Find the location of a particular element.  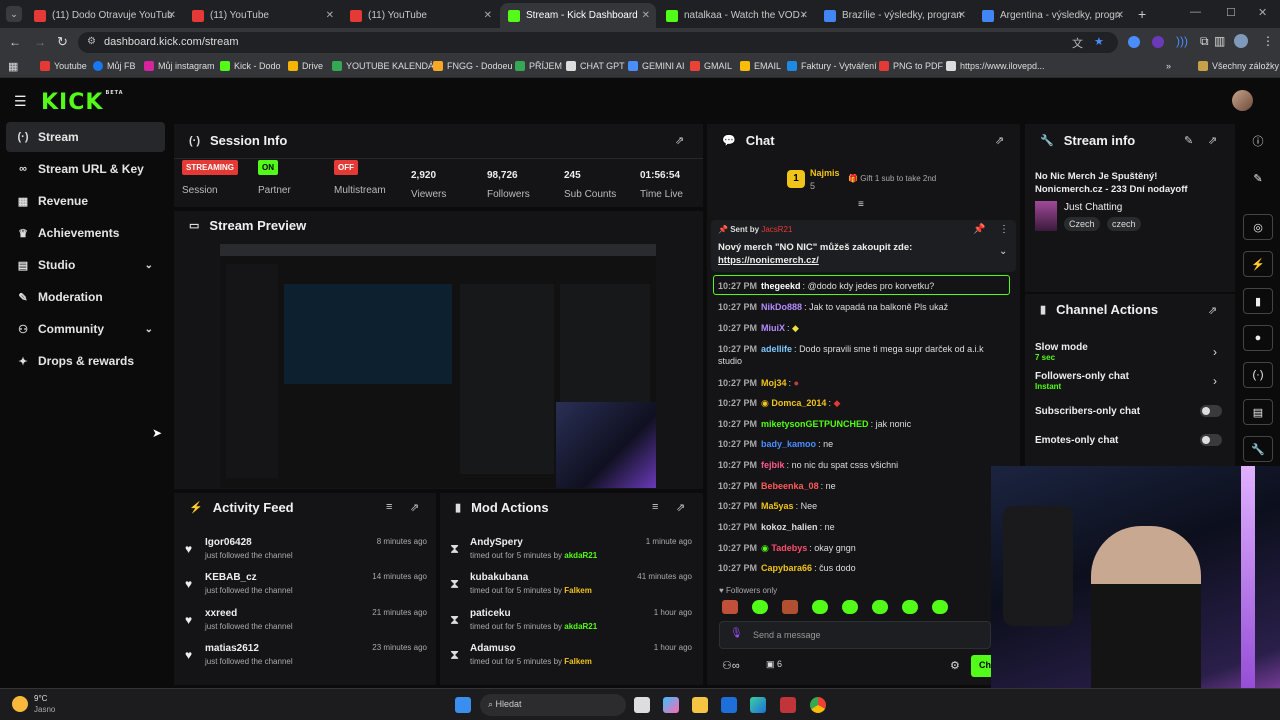

bookmark-item: Faktury - Vytváření is located at coordinates (832, 66).